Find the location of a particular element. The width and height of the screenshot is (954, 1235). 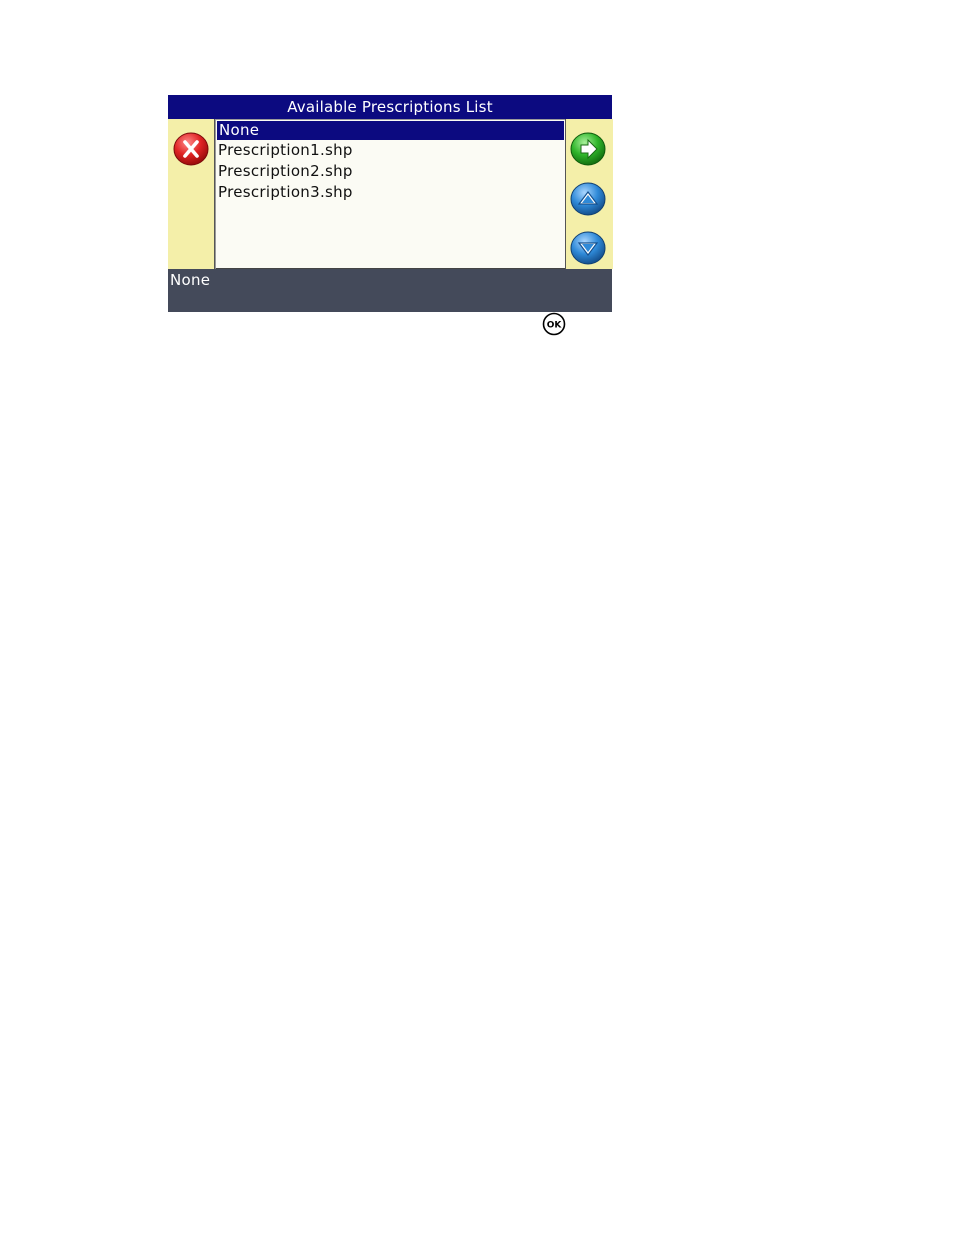

cancel-button is located at coordinates (191, 149).